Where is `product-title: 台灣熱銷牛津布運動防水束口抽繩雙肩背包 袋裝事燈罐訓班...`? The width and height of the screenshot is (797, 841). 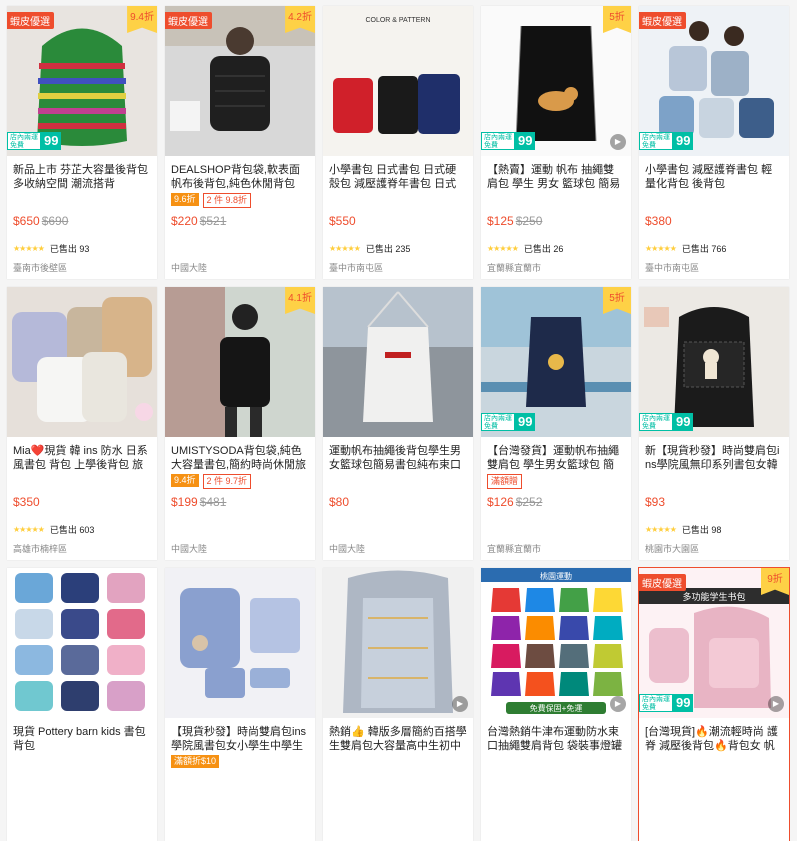
product-title: 台灣熱銷牛津布運動防水束口抽繩雙肩背包 袋裝事燈罐訓班... is located at coordinates (556, 739).